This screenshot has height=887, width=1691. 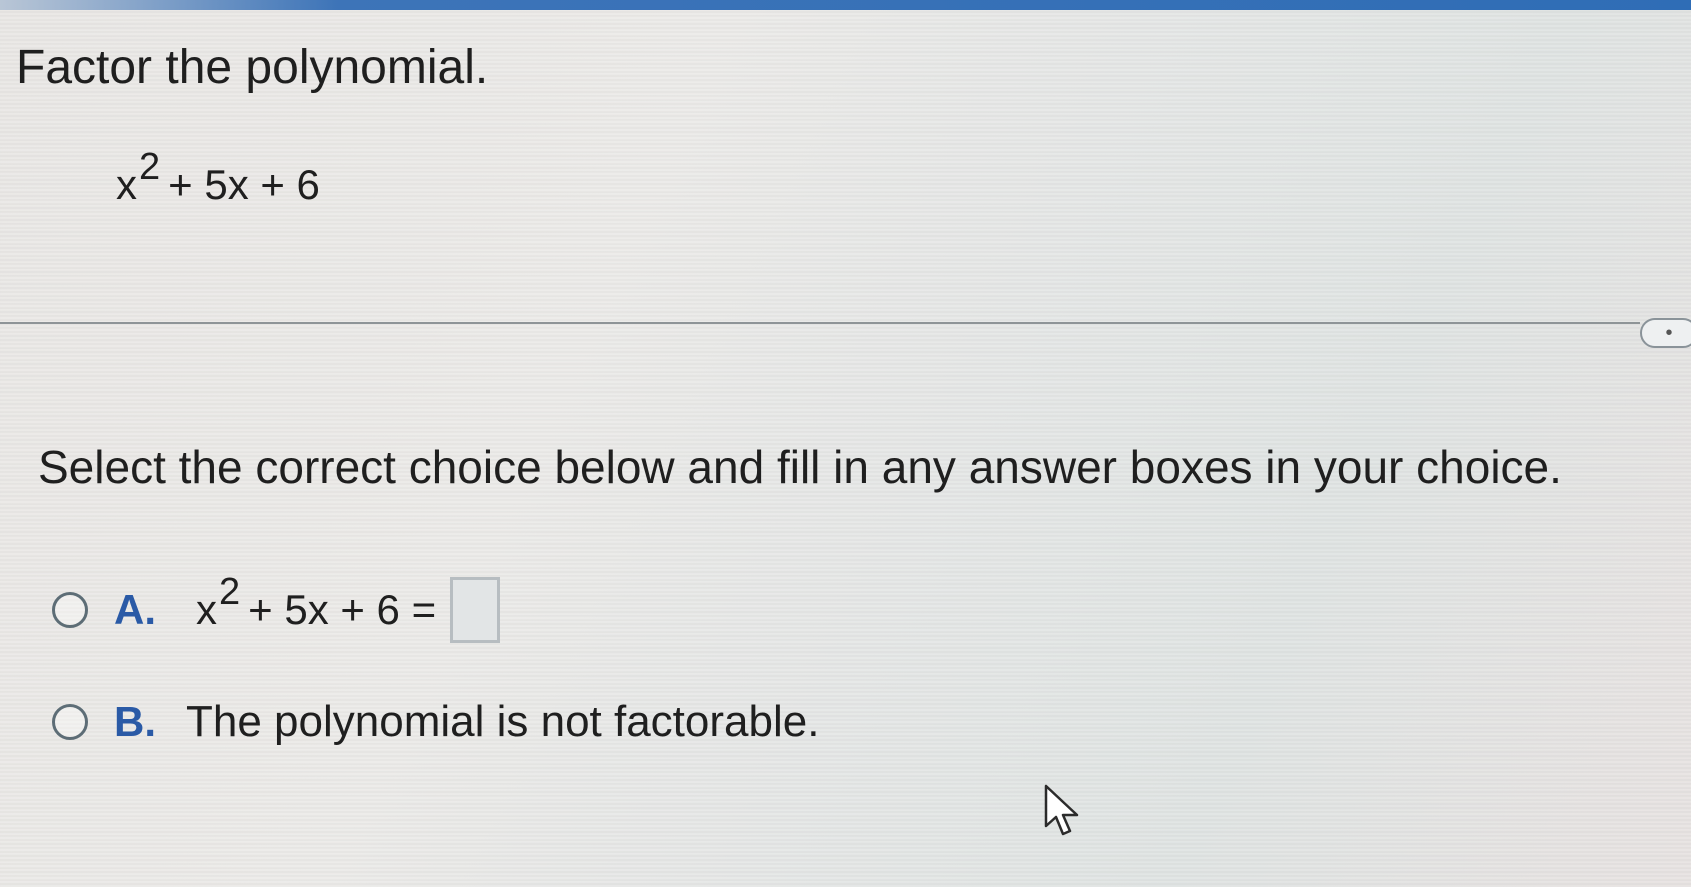 I want to click on choice-a: A. x2 + 5x + 6 =, so click(x=276, y=607).